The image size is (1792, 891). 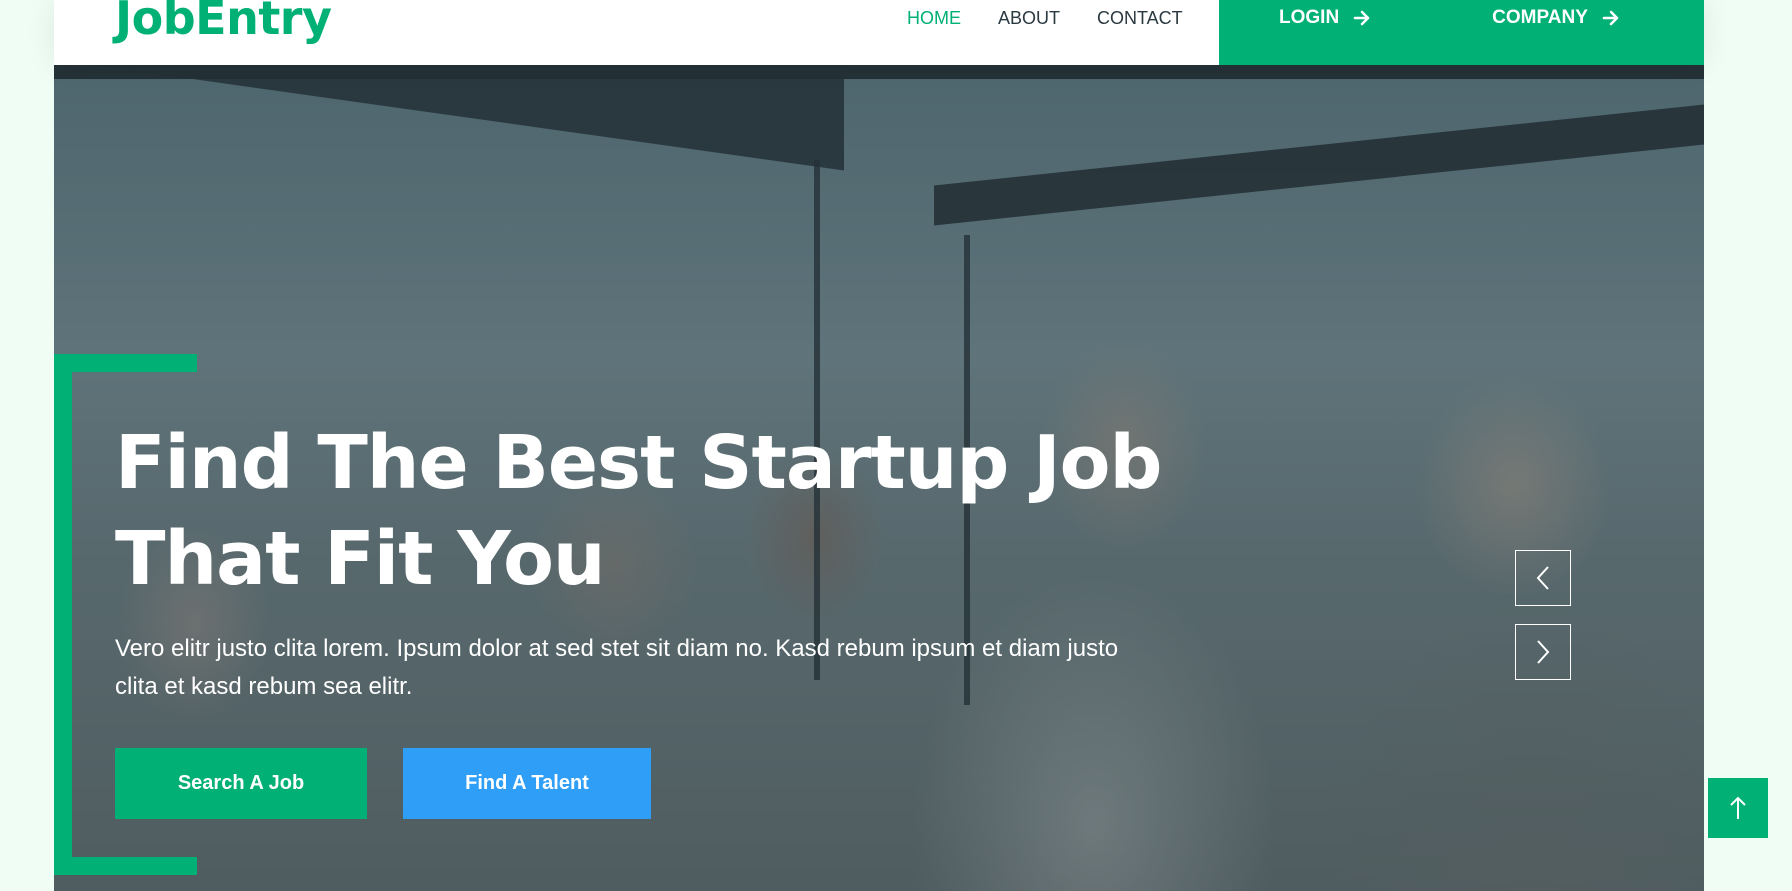 I want to click on login-button: LOGIN, so click(x=1325, y=18).